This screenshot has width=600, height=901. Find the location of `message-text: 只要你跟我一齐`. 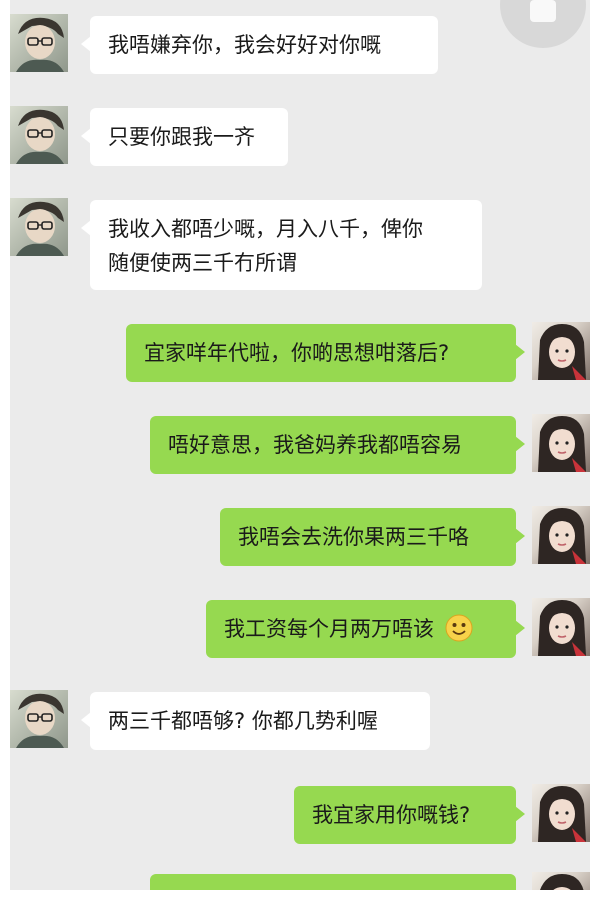

message-text: 只要你跟我一齐 is located at coordinates (181, 137).